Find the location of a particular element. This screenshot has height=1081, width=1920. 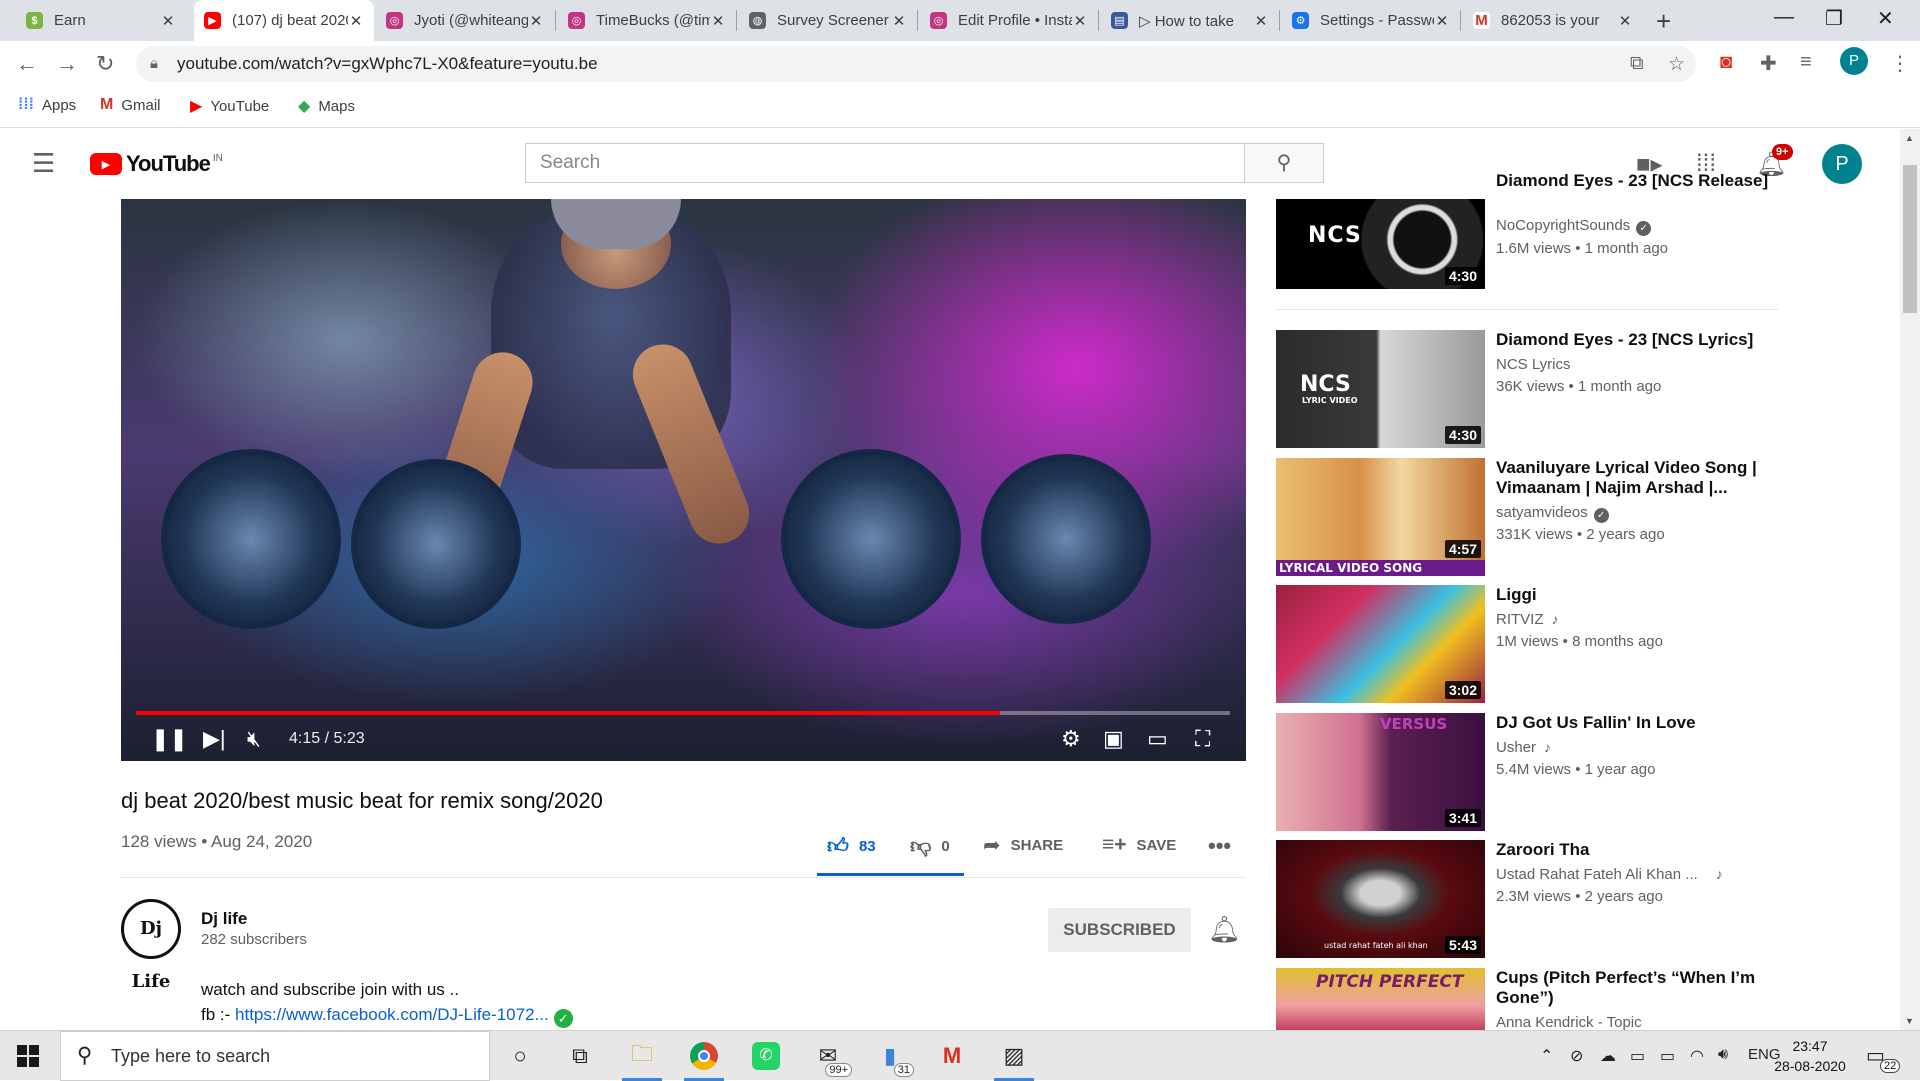

tab-earn: $ Earn ✕ is located at coordinates (101, 20).